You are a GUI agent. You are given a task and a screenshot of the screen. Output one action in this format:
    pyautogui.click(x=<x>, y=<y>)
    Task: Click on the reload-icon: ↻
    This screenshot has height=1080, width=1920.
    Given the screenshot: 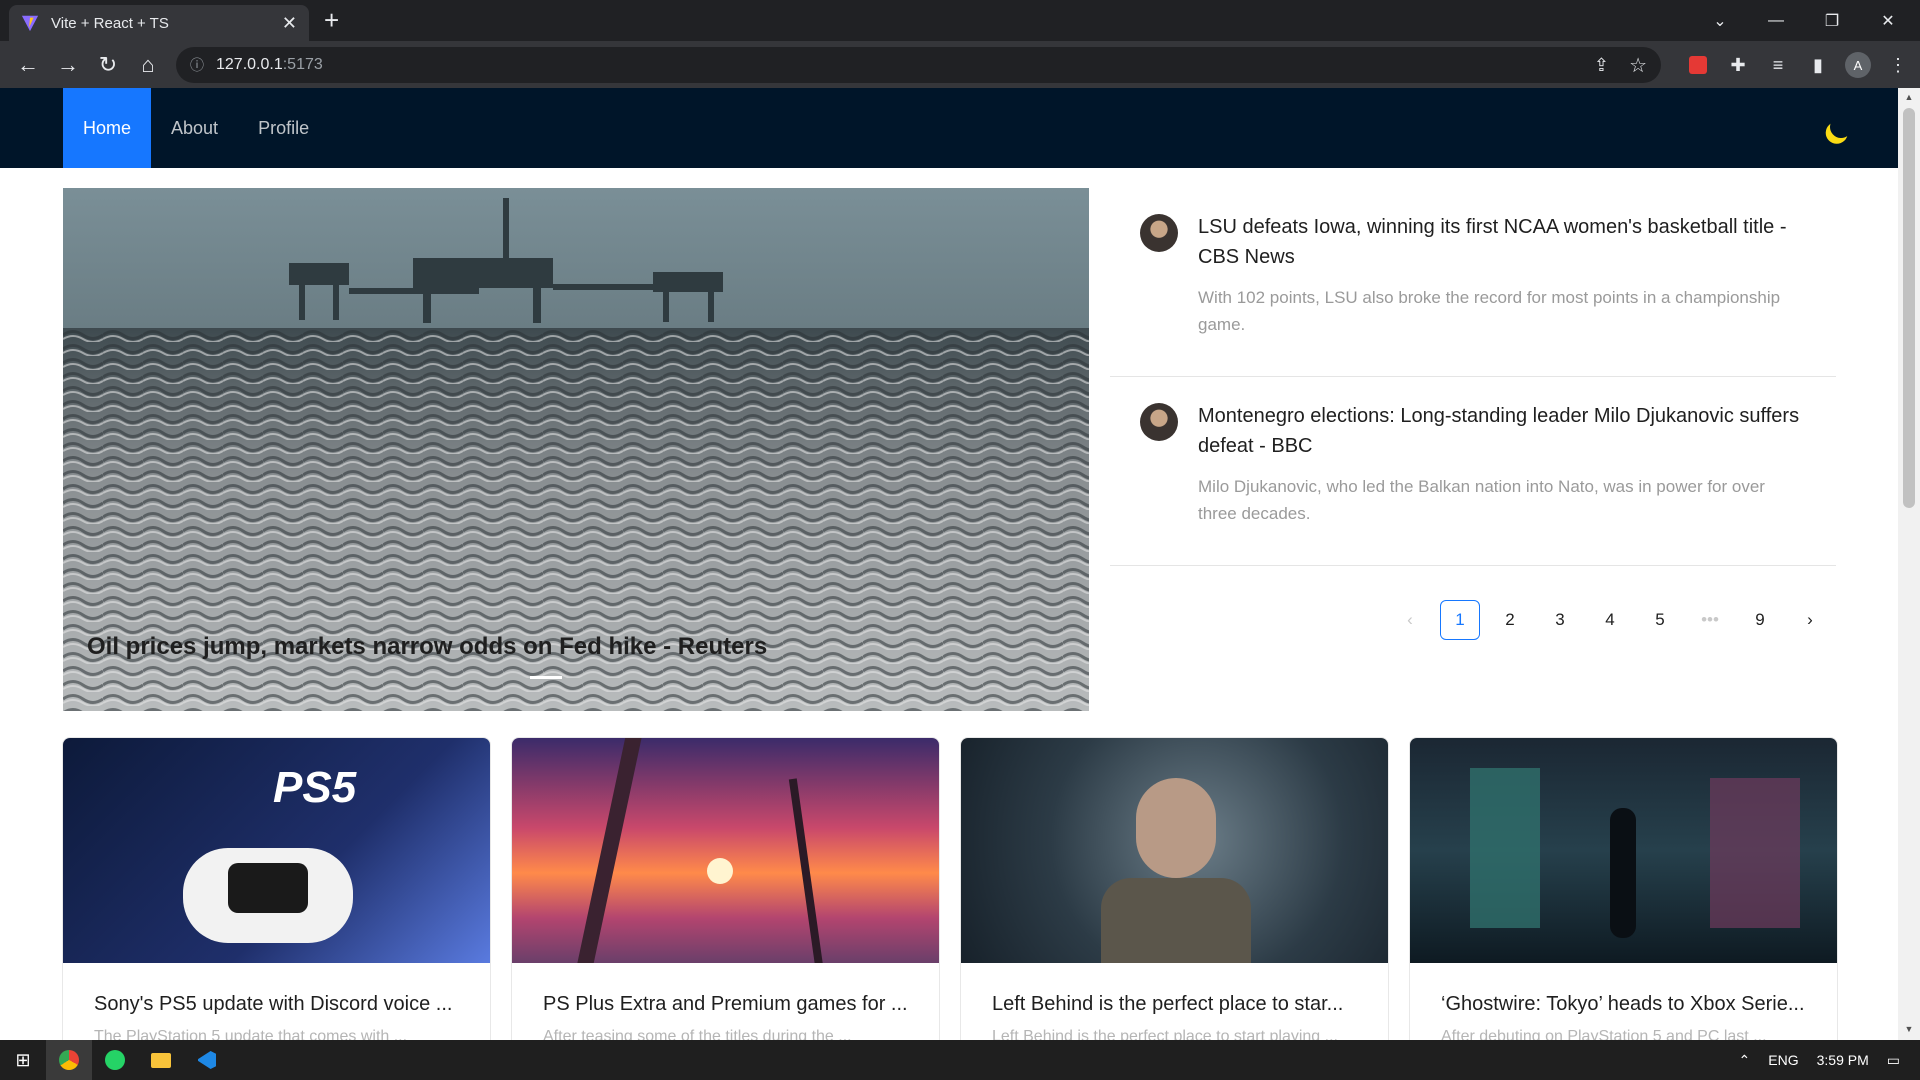 What is the action you would take?
    pyautogui.click(x=108, y=65)
    